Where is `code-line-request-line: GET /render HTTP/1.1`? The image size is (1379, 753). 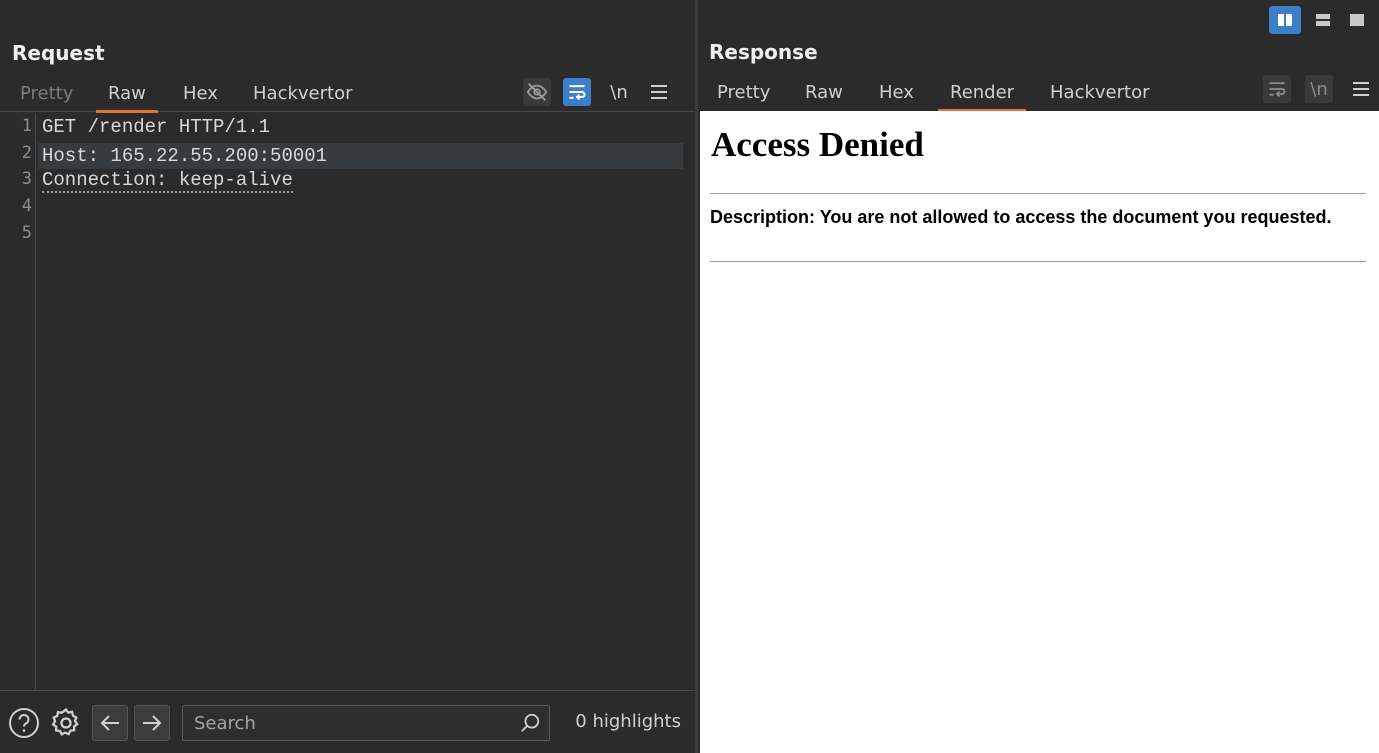
code-line-request-line: GET /render HTTP/1.1 is located at coordinates (156, 127).